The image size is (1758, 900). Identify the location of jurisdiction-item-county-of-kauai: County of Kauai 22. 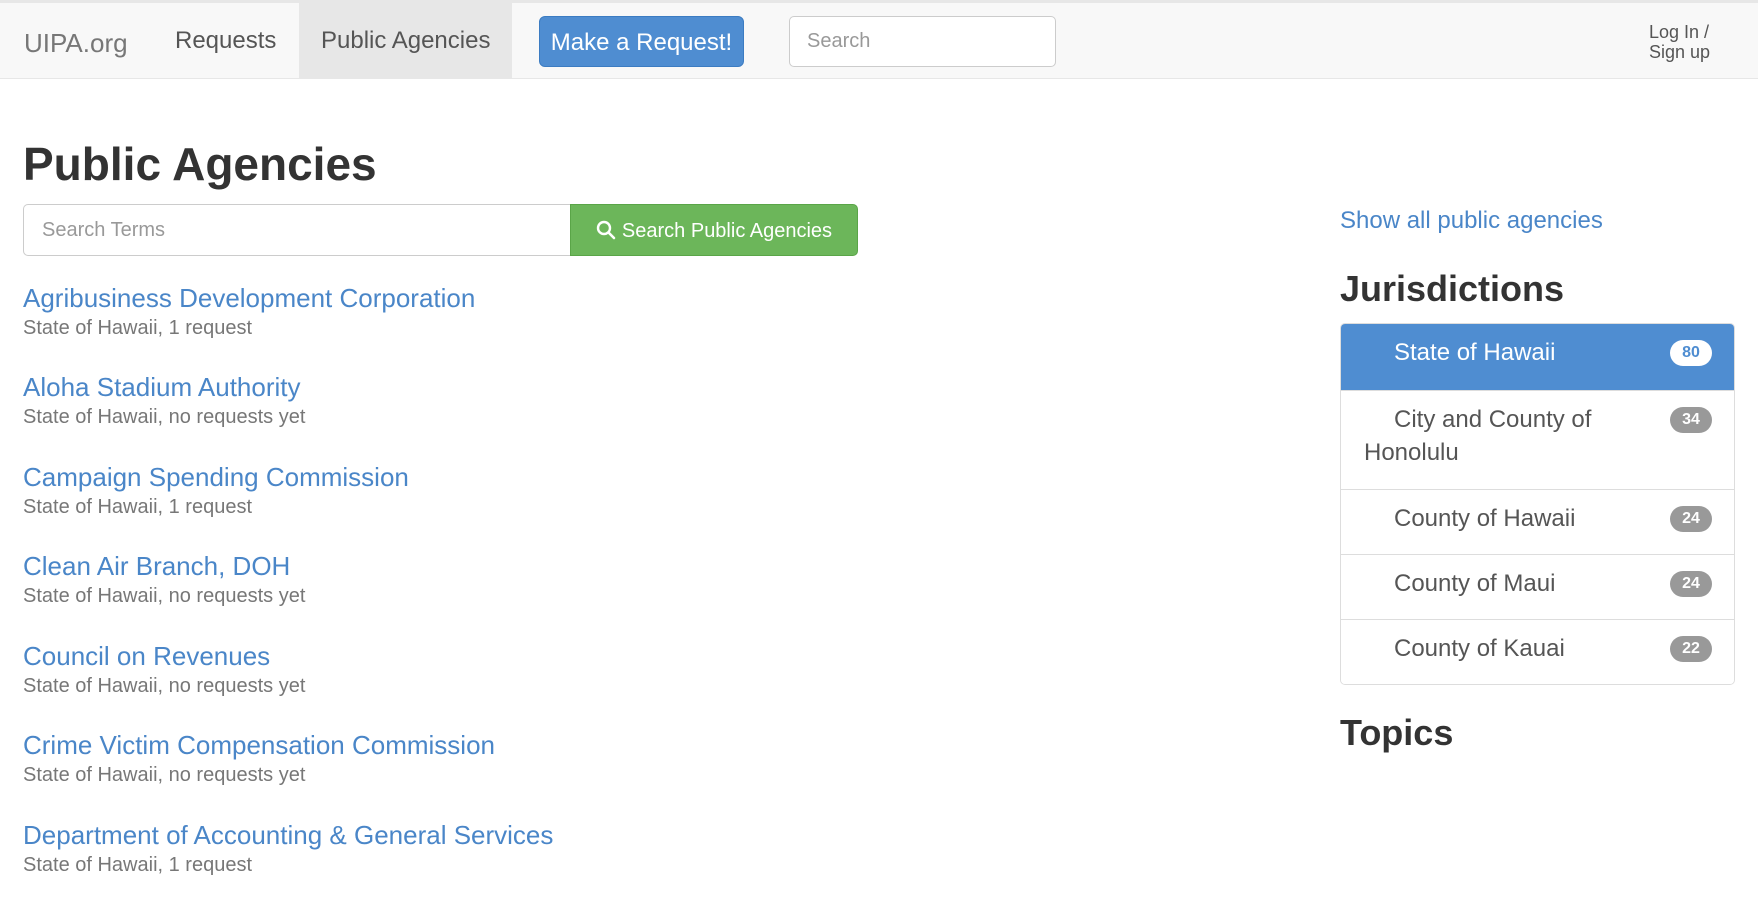
(1537, 651).